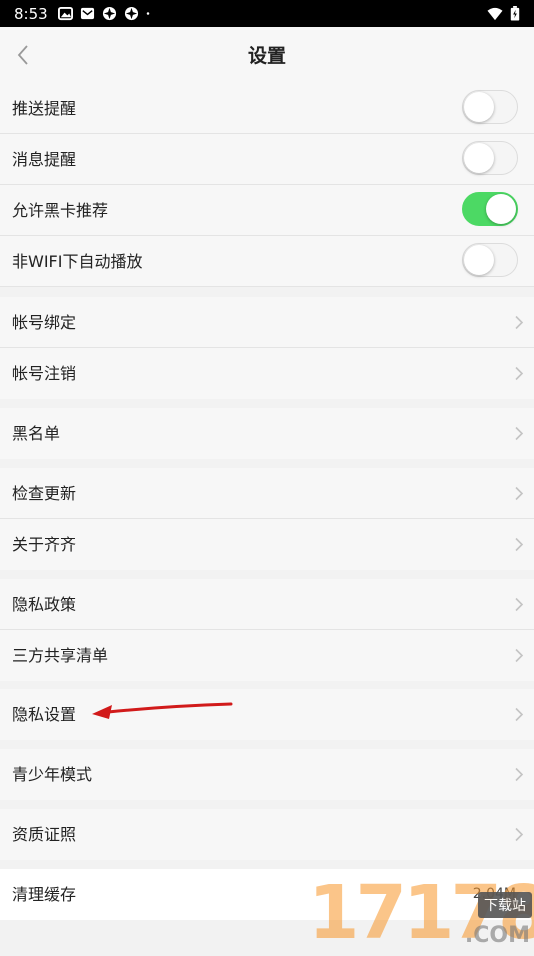 Image resolution: width=534 pixels, height=956 pixels. What do you see at coordinates (44, 834) in the screenshot?
I see `qualification-label: 资质证照` at bounding box center [44, 834].